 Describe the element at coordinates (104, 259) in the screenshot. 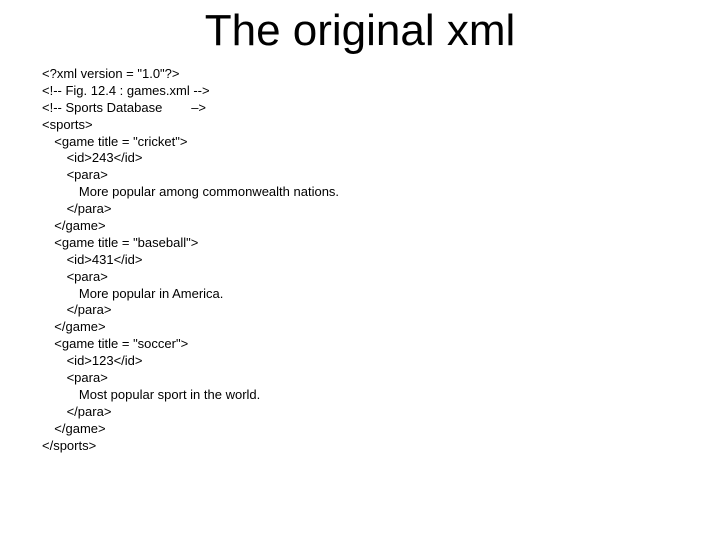

I see `xml-line: <id>431</id>` at that location.